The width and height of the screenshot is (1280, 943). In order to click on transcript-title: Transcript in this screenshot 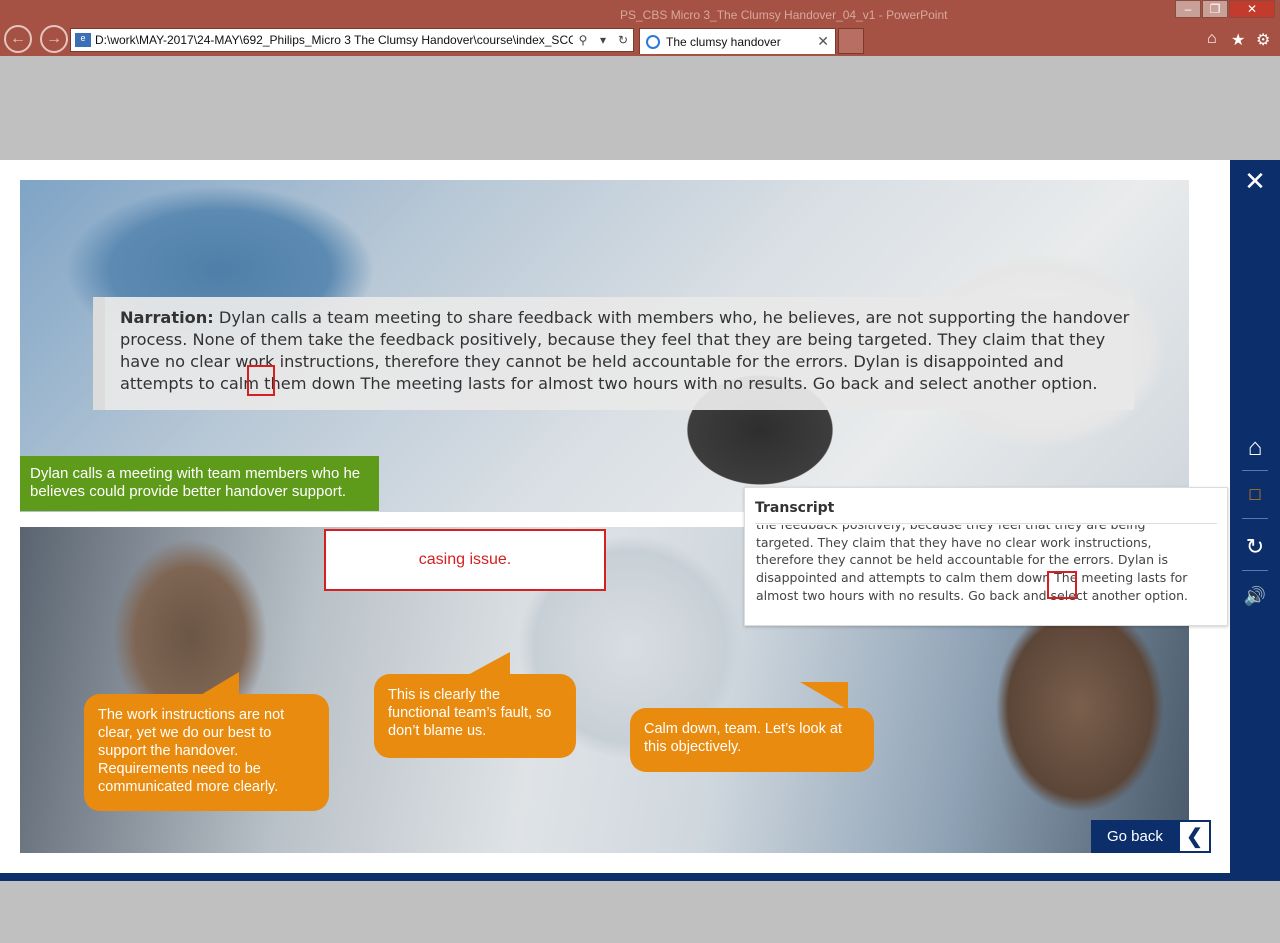, I will do `click(795, 508)`.